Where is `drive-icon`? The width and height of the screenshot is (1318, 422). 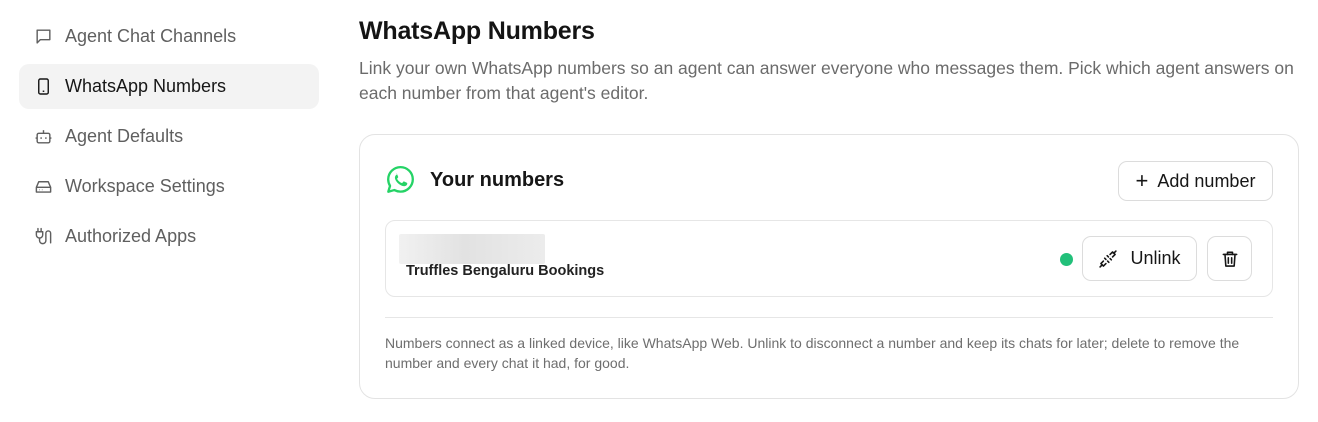 drive-icon is located at coordinates (43, 186).